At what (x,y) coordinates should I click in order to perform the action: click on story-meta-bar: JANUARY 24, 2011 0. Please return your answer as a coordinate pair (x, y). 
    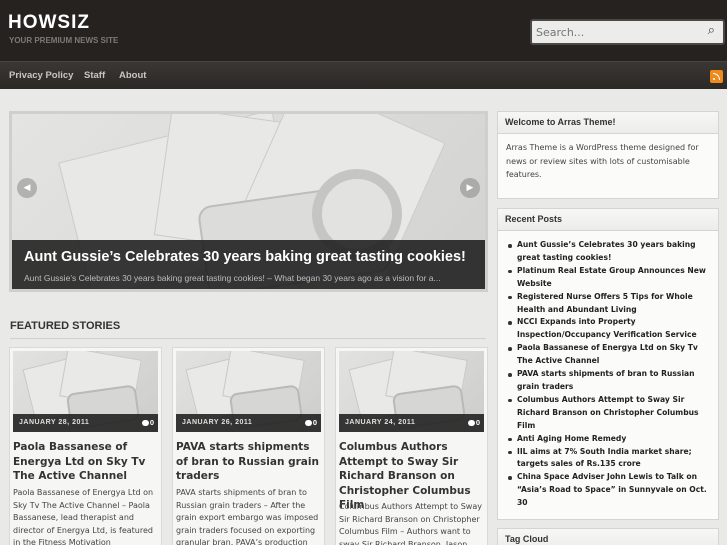
    Looking at the image, I should click on (411, 423).